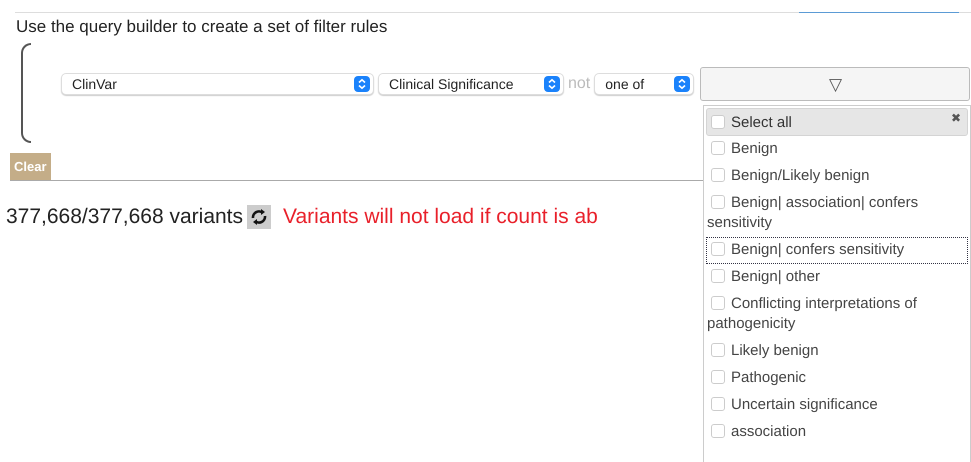 This screenshot has height=462, width=971. What do you see at coordinates (837, 149) in the screenshot?
I see `dropdown-option: Benign` at bounding box center [837, 149].